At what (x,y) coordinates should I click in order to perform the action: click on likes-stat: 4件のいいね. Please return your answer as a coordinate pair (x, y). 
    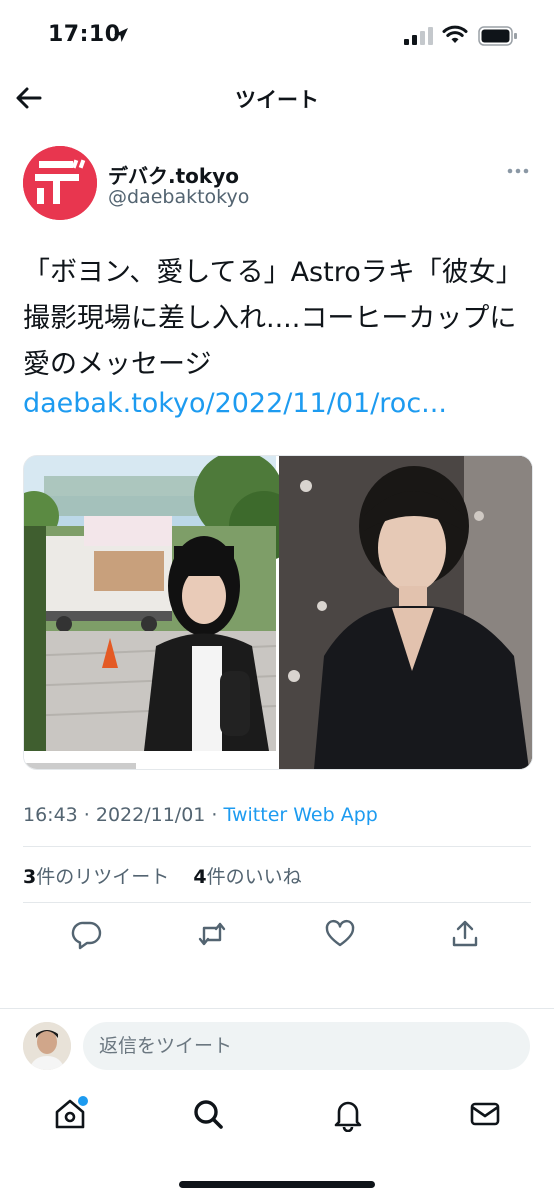
    Looking at the image, I should click on (247, 877).